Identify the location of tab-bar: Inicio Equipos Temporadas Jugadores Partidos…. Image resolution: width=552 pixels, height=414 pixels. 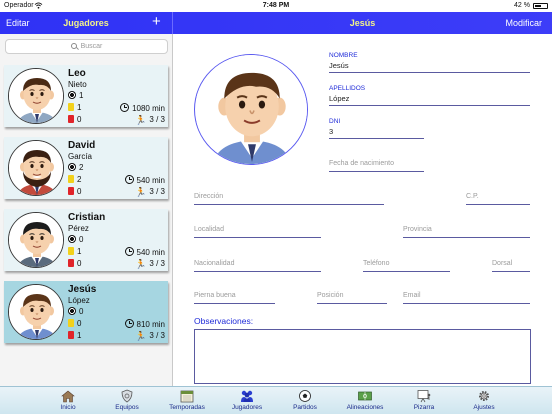
(276, 400).